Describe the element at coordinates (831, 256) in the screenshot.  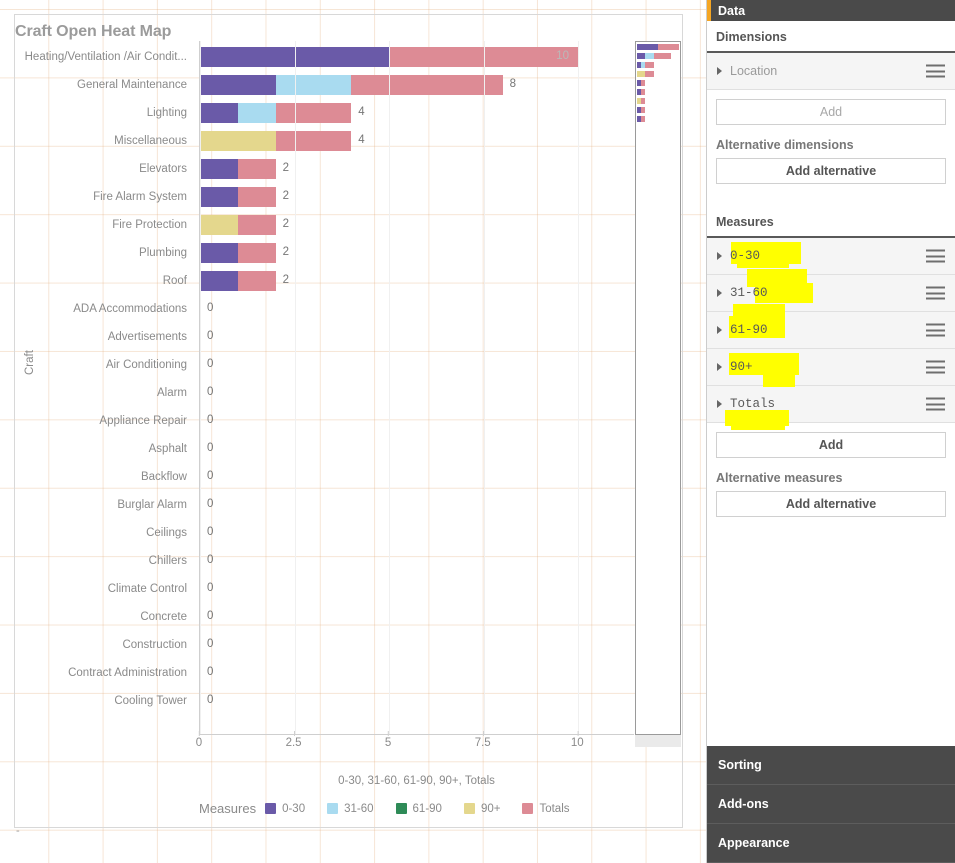
I see `measure-row-0-30: 0-30` at that location.